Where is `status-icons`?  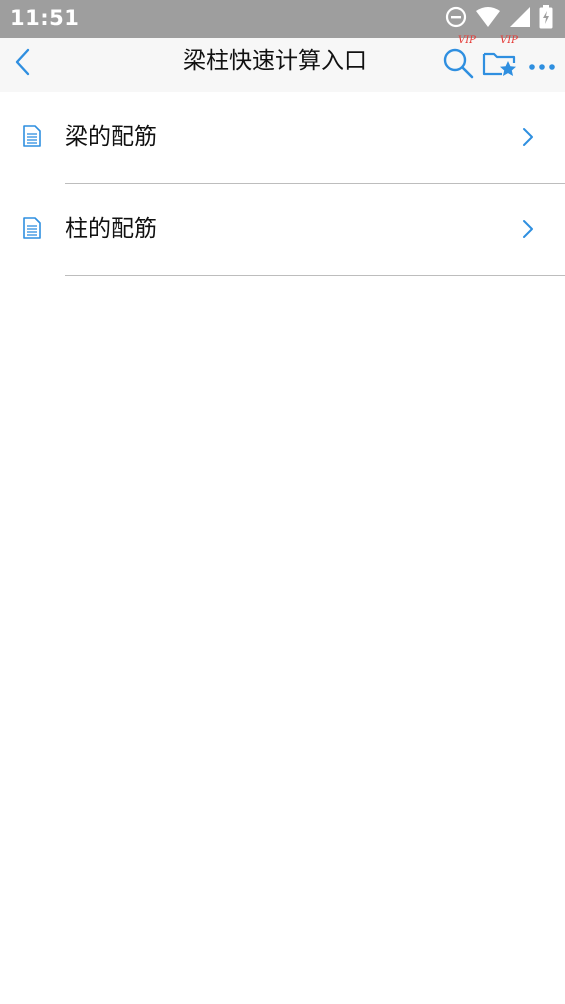
status-icons is located at coordinates (499, 19).